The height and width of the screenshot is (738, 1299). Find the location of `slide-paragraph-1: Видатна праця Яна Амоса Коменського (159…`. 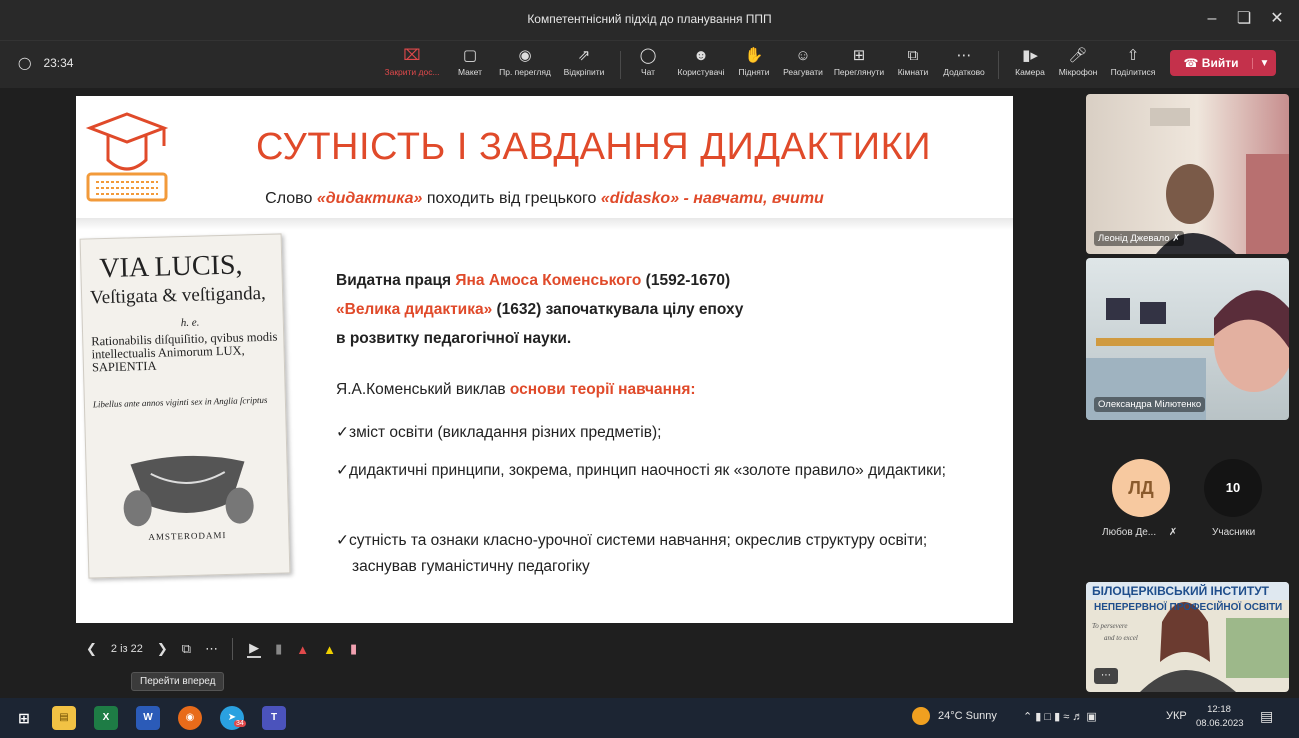

slide-paragraph-1: Видатна праця Яна Амоса Коменського (159… is located at coordinates (540, 309).